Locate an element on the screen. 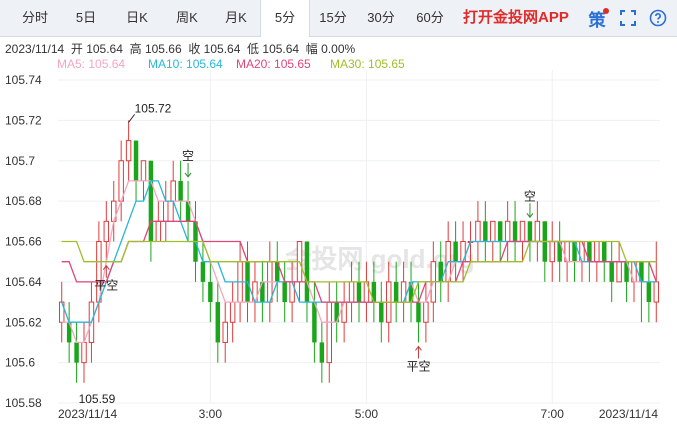  y-tick-label: 105.74 is located at coordinates (23, 80).